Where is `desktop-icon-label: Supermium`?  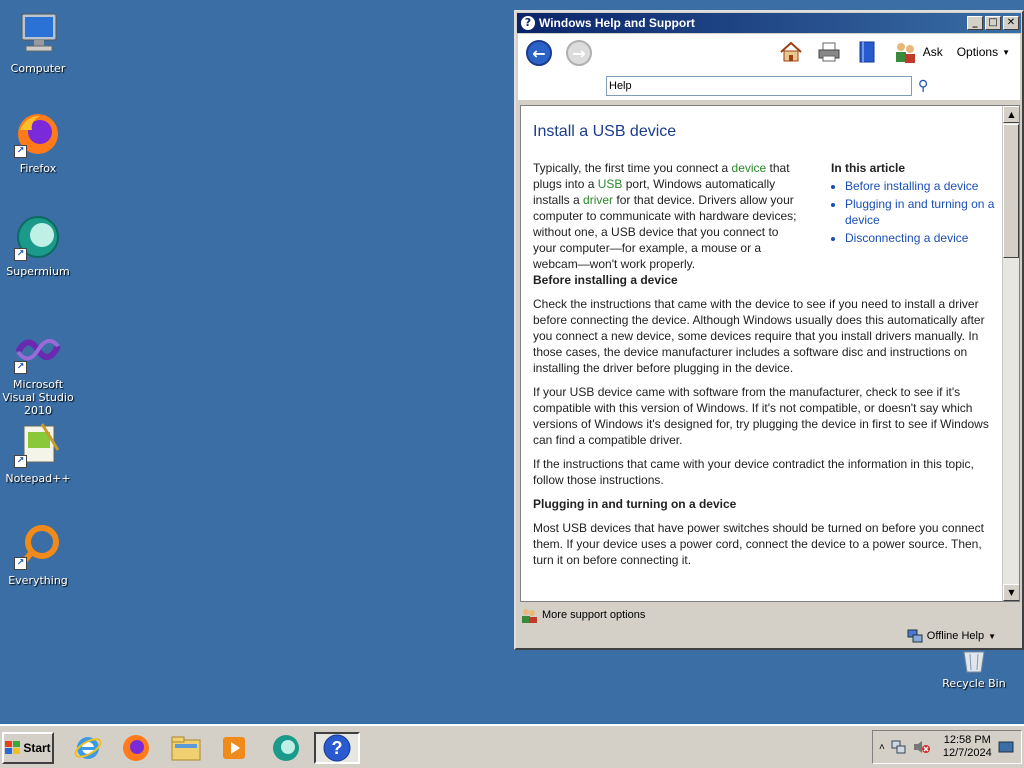
desktop-icon-label: Supermium is located at coordinates (38, 271).